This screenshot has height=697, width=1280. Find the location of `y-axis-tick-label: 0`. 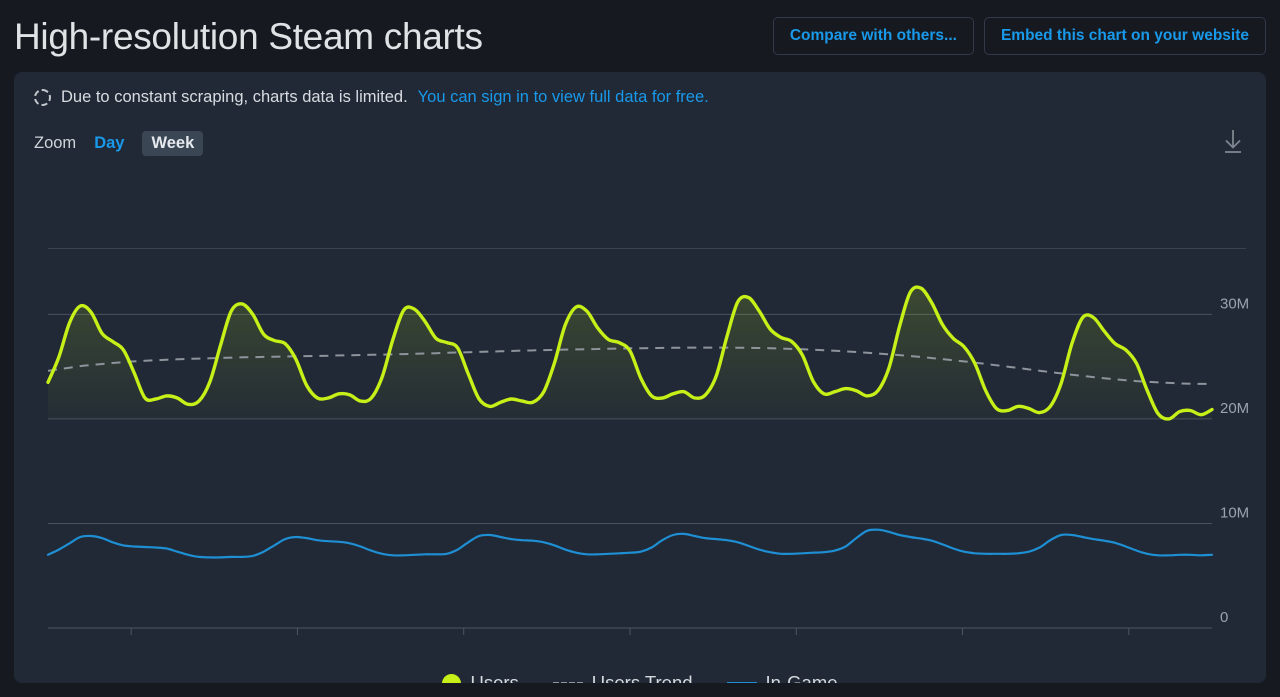

y-axis-tick-label: 0 is located at coordinates (1224, 617).